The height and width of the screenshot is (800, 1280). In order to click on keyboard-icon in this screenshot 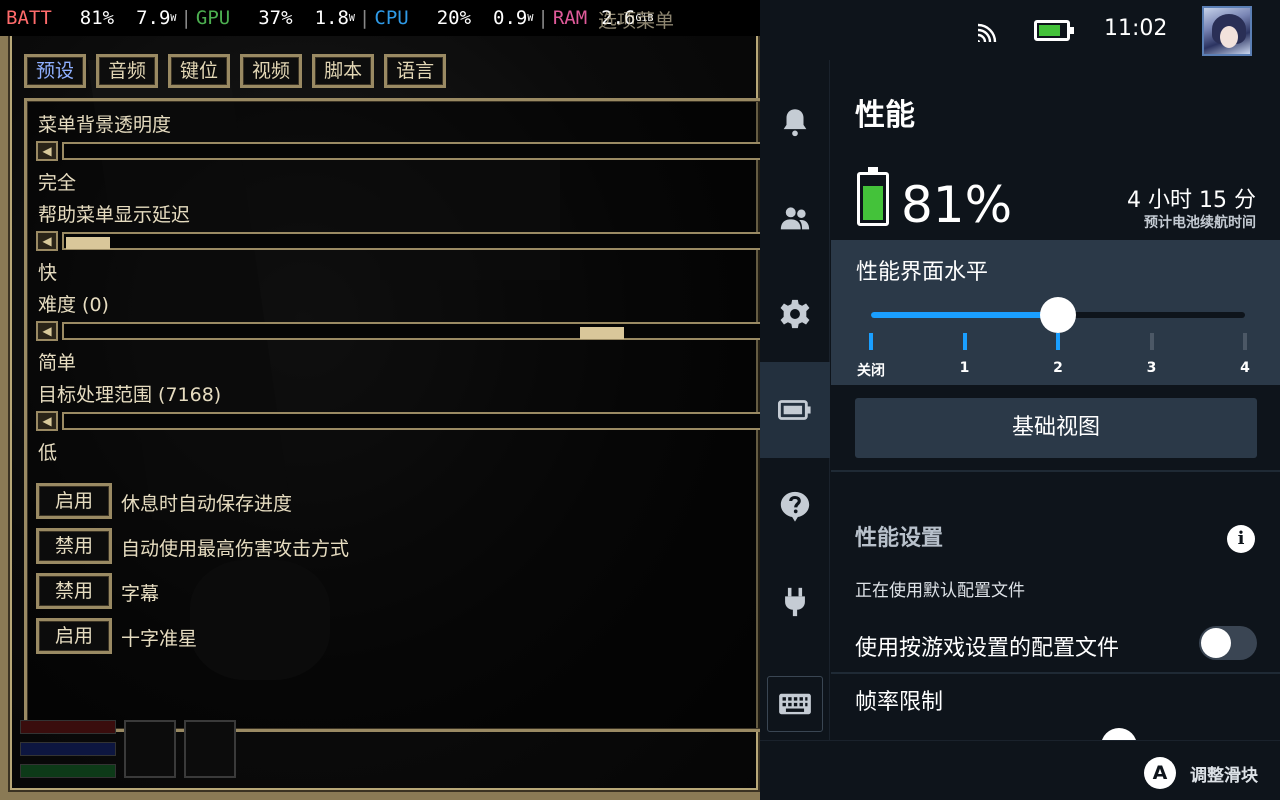, I will do `click(795, 704)`.